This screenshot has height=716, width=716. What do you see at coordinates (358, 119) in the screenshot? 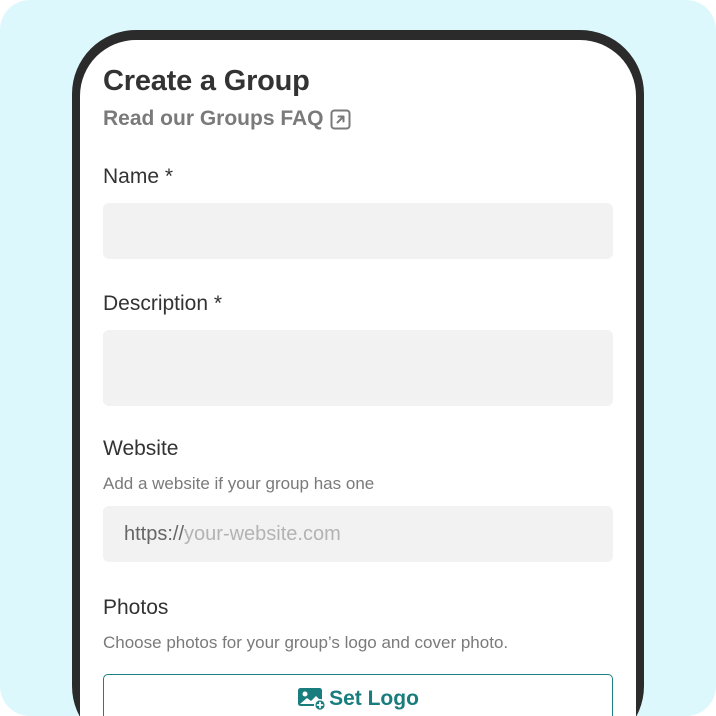
I see `groups-faq-link: Read our Groups FAQ` at bounding box center [358, 119].